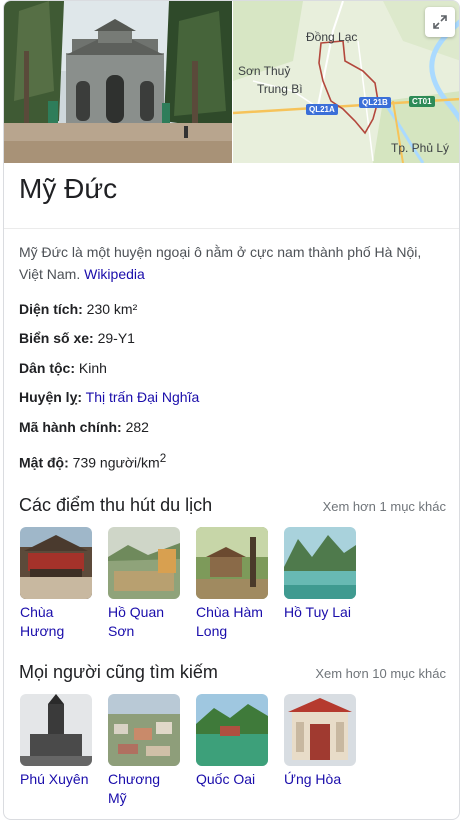 The width and height of the screenshot is (466, 825). What do you see at coordinates (68, 188) in the screenshot?
I see `place-title: Mỹ Đức` at bounding box center [68, 188].